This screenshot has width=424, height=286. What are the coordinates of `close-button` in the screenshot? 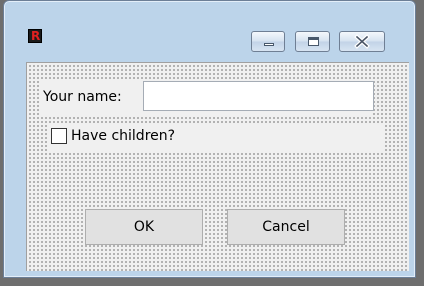 It's located at (362, 41).